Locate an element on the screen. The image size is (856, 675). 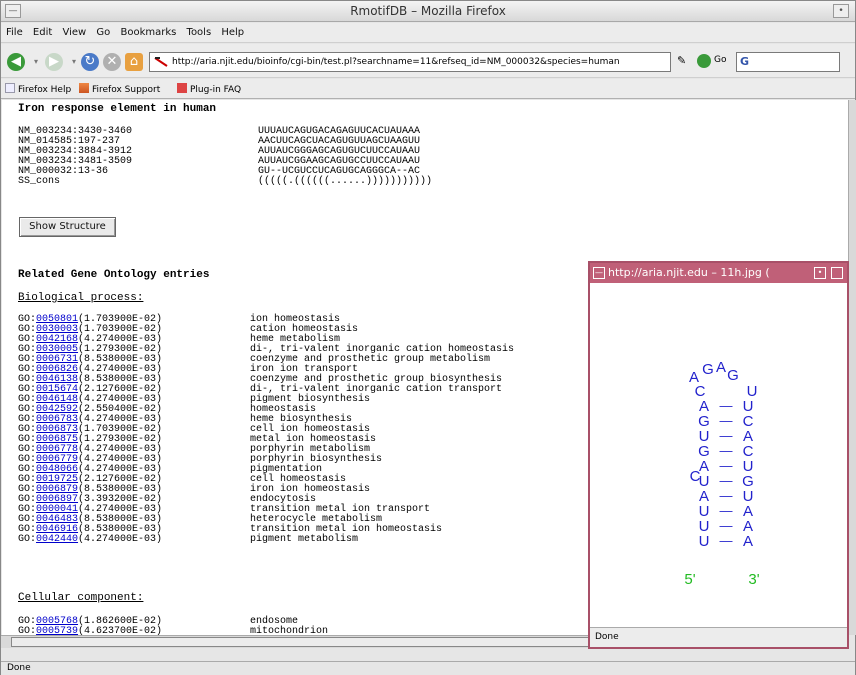
status-bar: Done is located at coordinates (428, 668).